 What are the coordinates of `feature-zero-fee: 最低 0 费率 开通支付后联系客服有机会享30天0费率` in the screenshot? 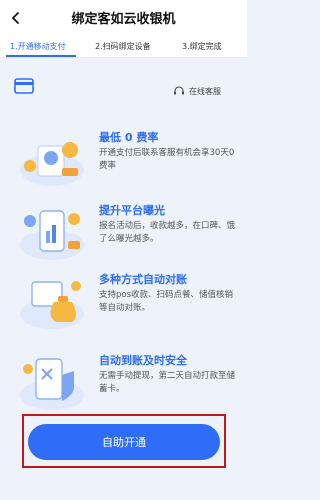 It's located at (123, 166).